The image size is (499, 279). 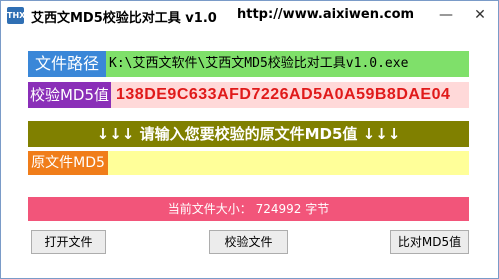 I want to click on file-path-label: 文件路径, so click(x=67, y=64).